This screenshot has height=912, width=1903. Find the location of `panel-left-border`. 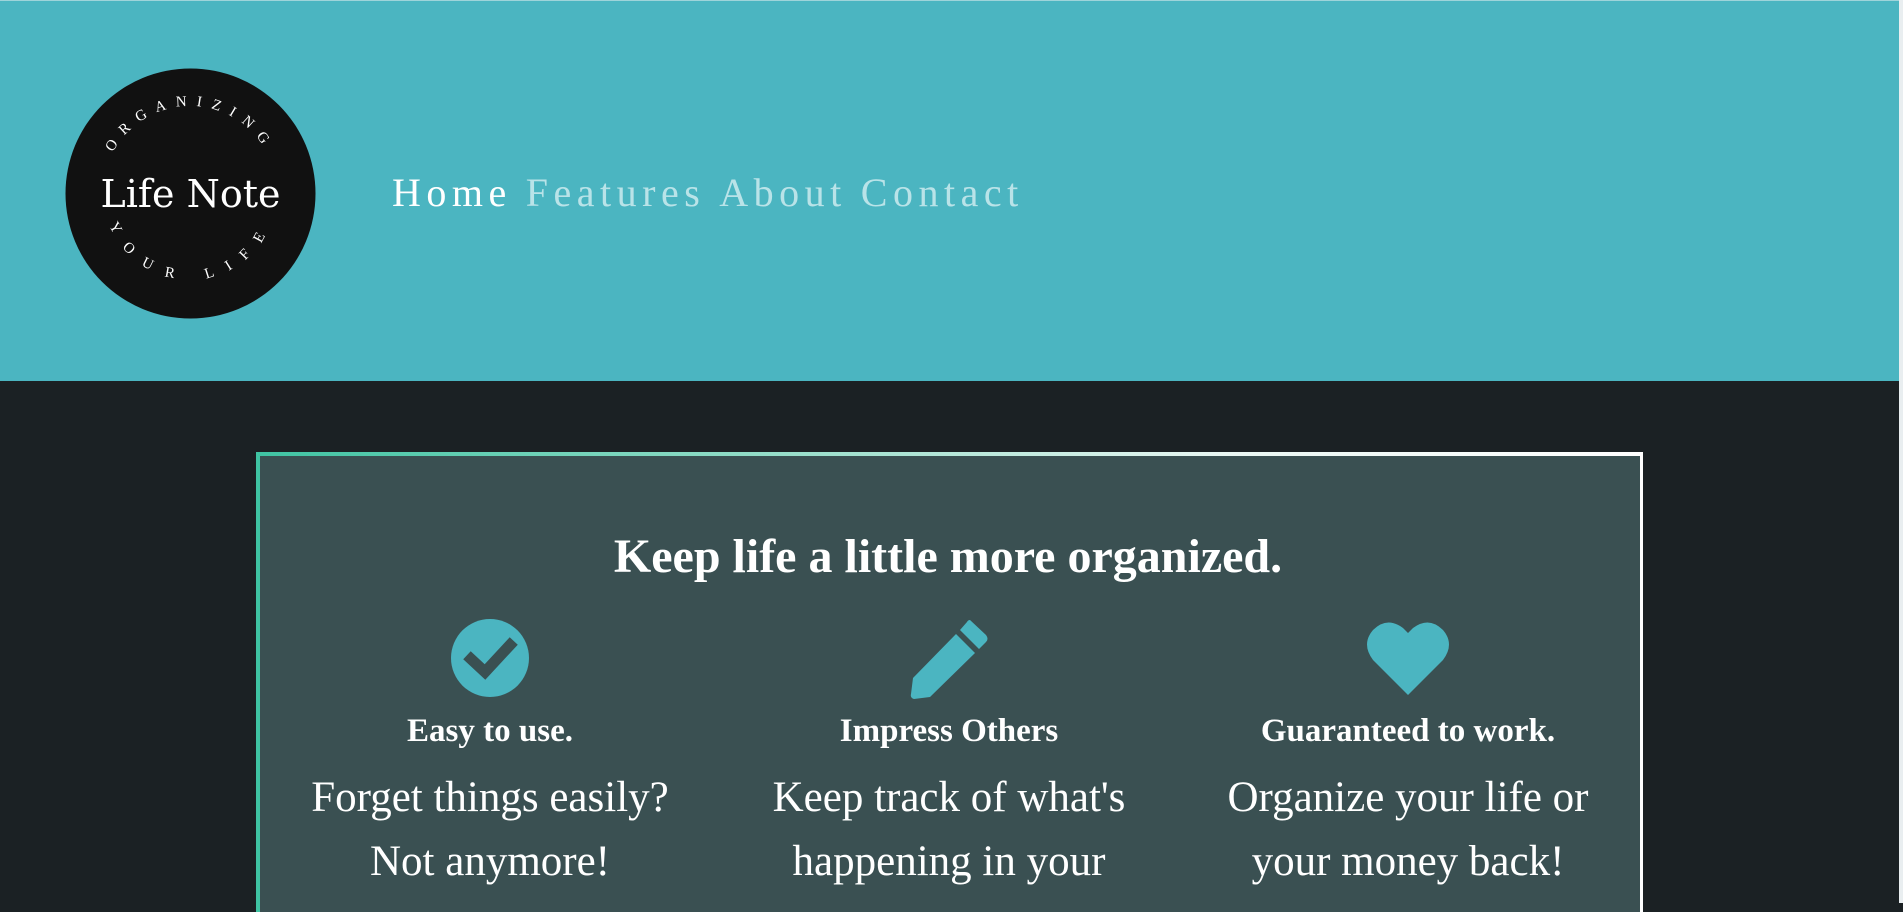

panel-left-border is located at coordinates (258, 682).